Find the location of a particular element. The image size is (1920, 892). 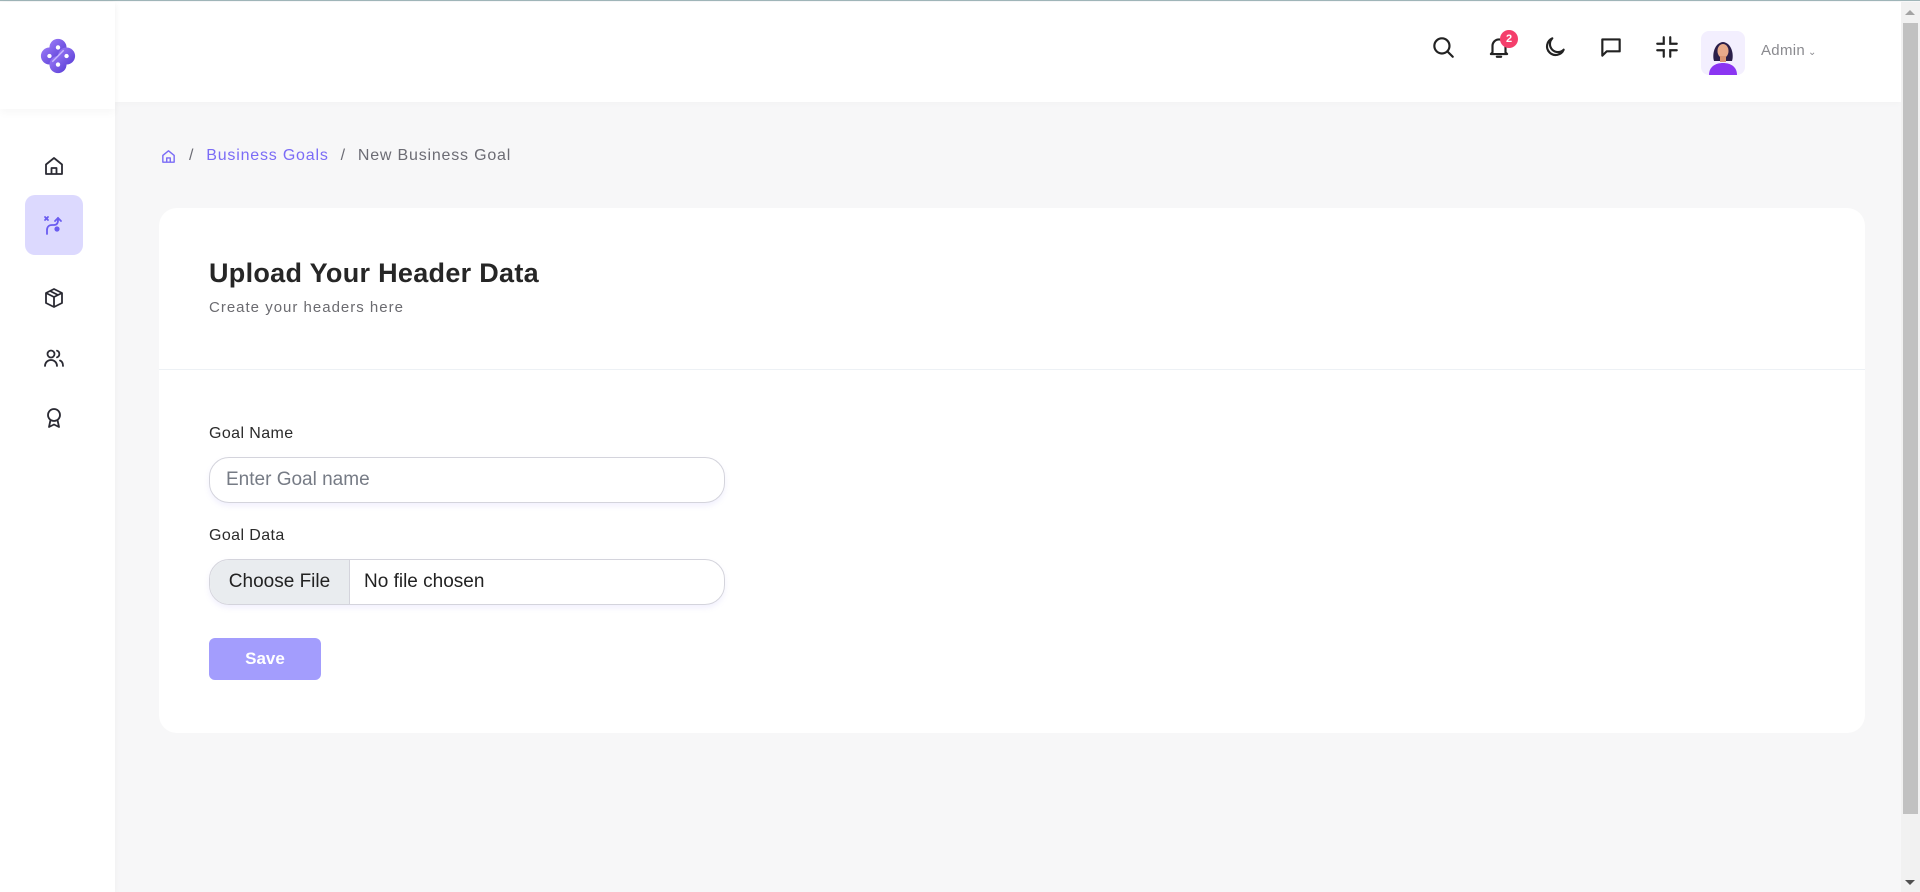

strategy-icon is located at coordinates (53, 225).